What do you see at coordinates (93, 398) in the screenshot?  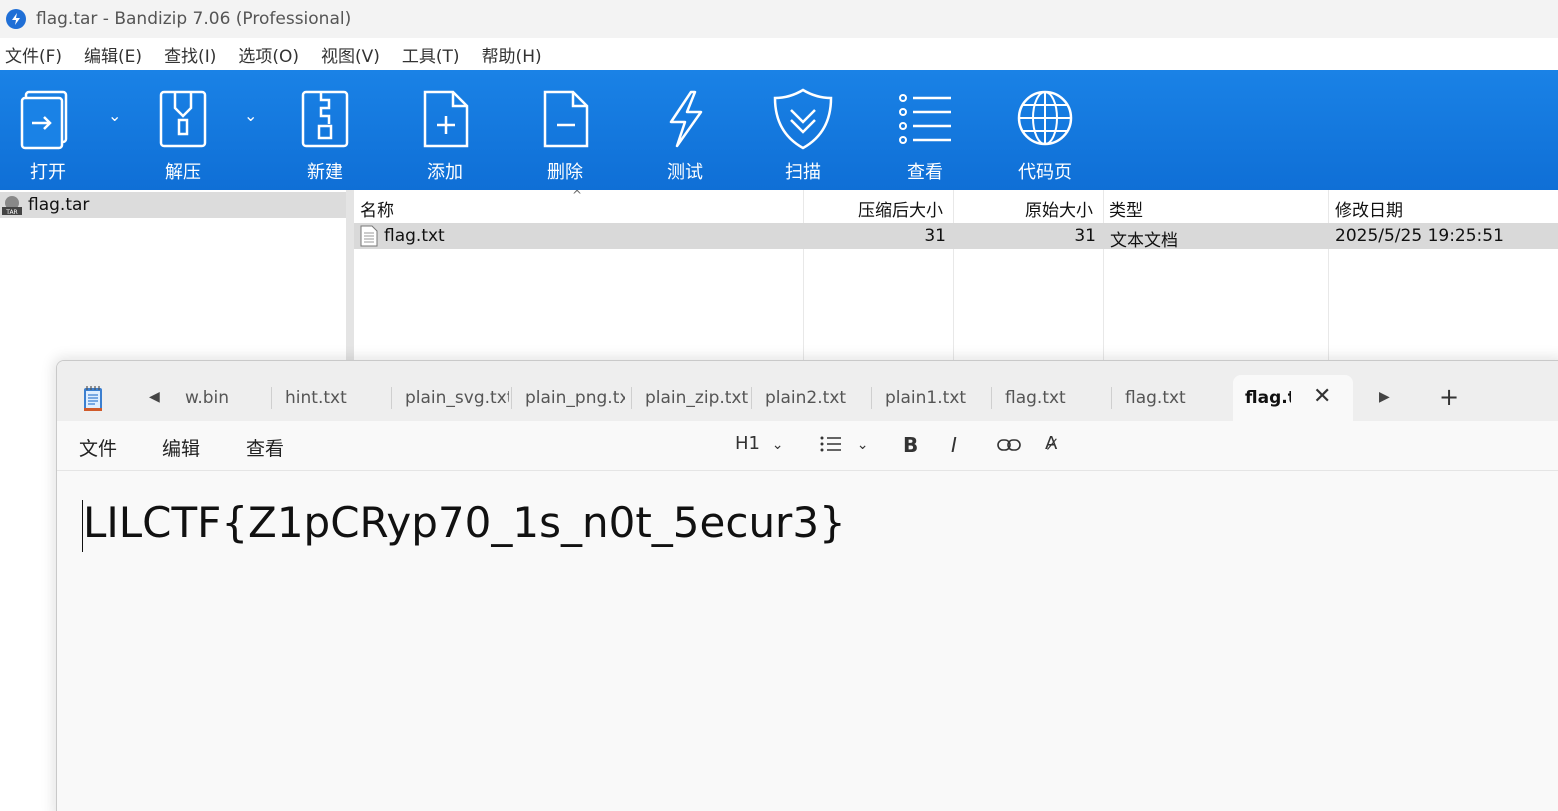 I see `notepad-app-icon` at bounding box center [93, 398].